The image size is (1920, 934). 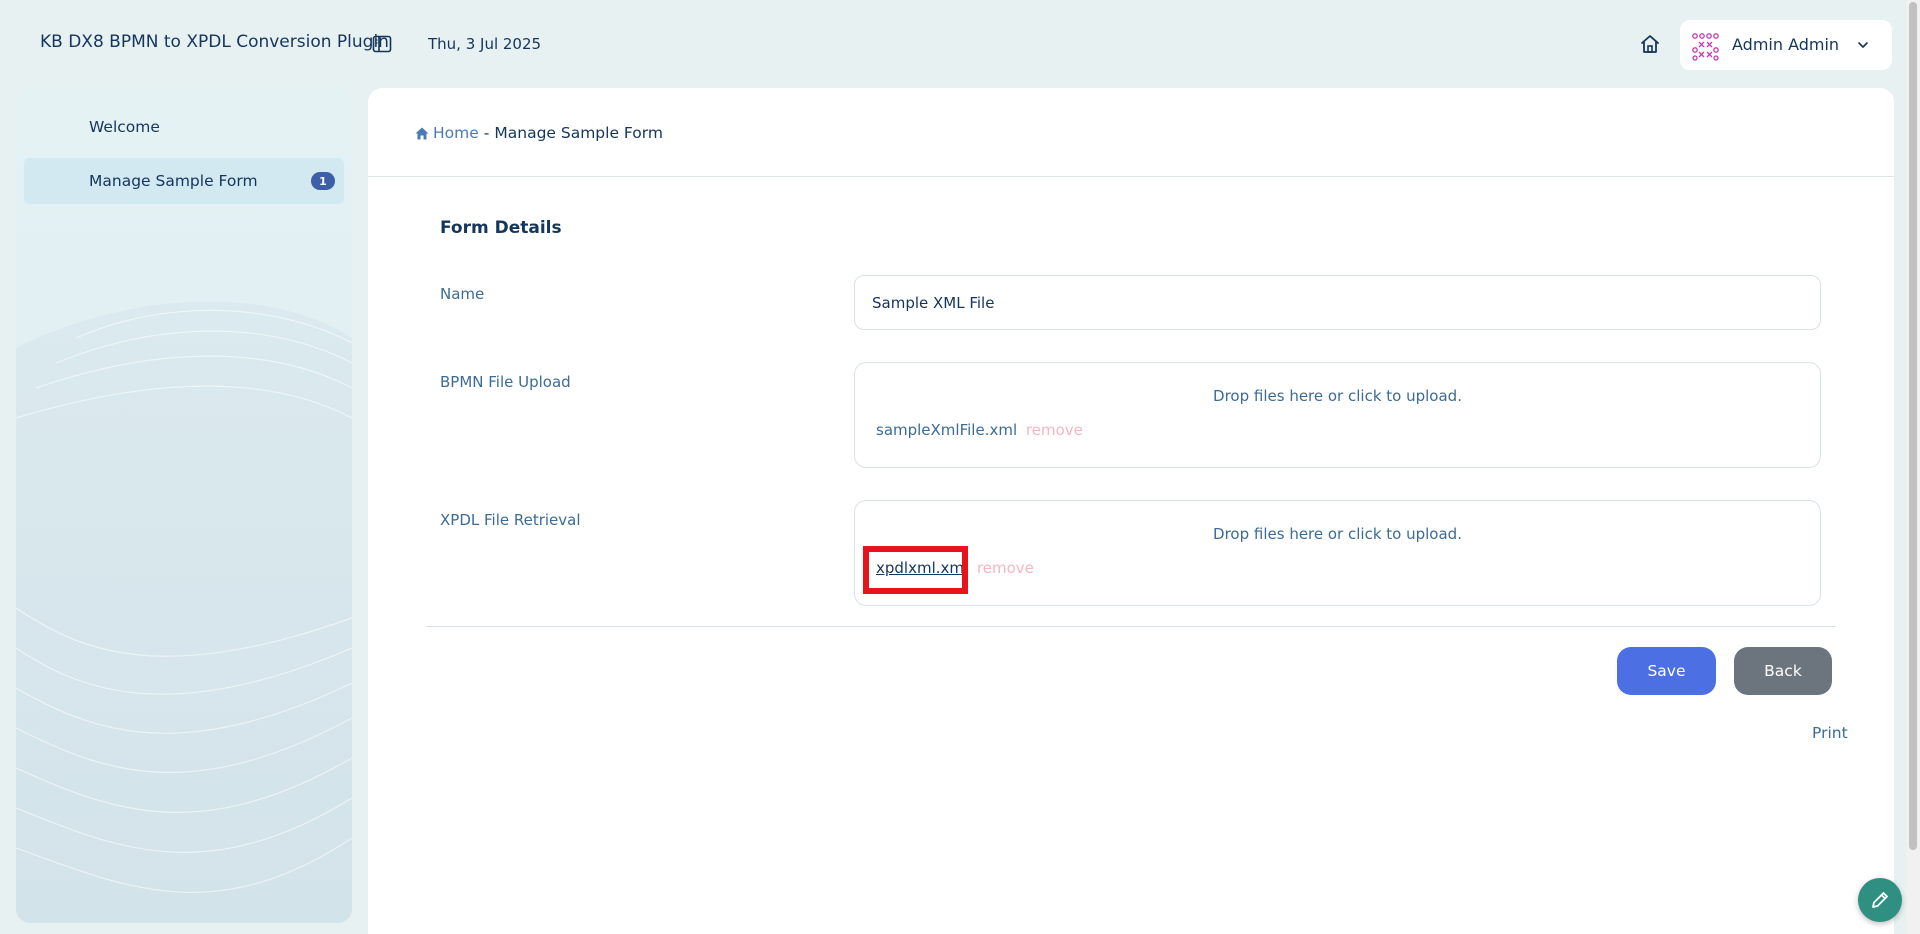 What do you see at coordinates (1337, 396) in the screenshot?
I see `bpmn-drop-message: Drop files here or click to upload.` at bounding box center [1337, 396].